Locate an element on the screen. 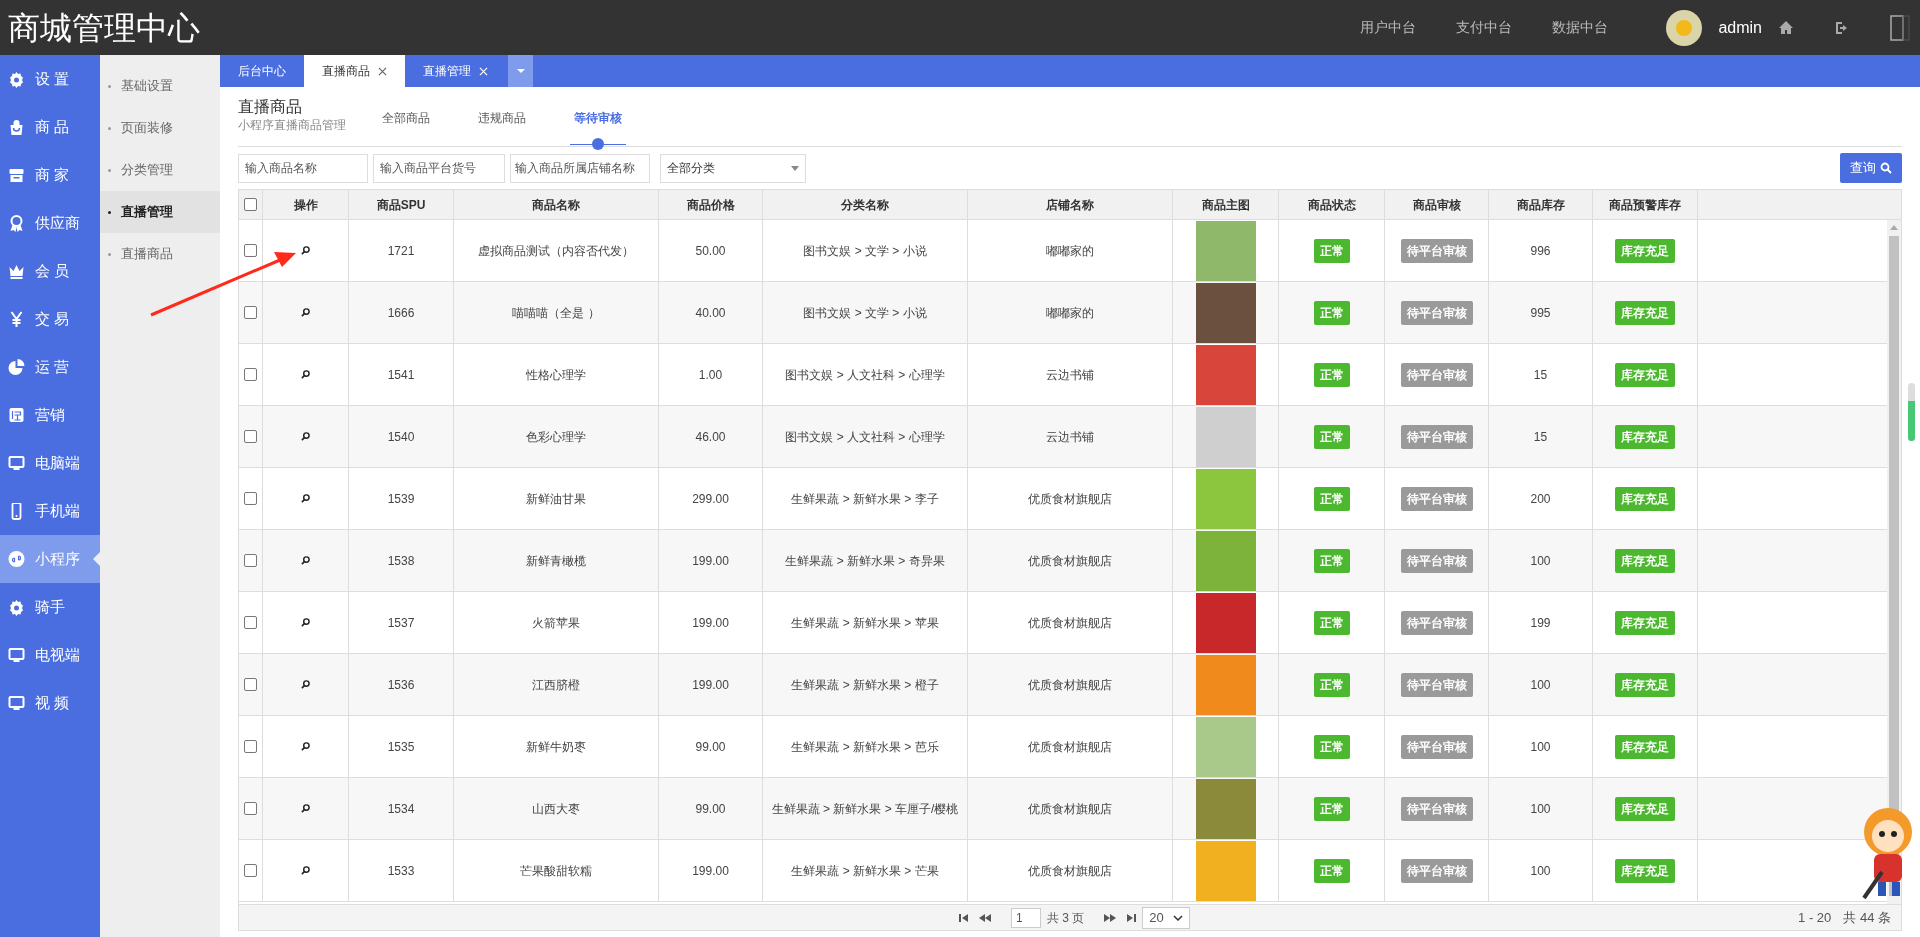 Image resolution: width=1920 pixels, height=937 pixels. product-code-field: 输入商品平台货号 is located at coordinates (439, 168).